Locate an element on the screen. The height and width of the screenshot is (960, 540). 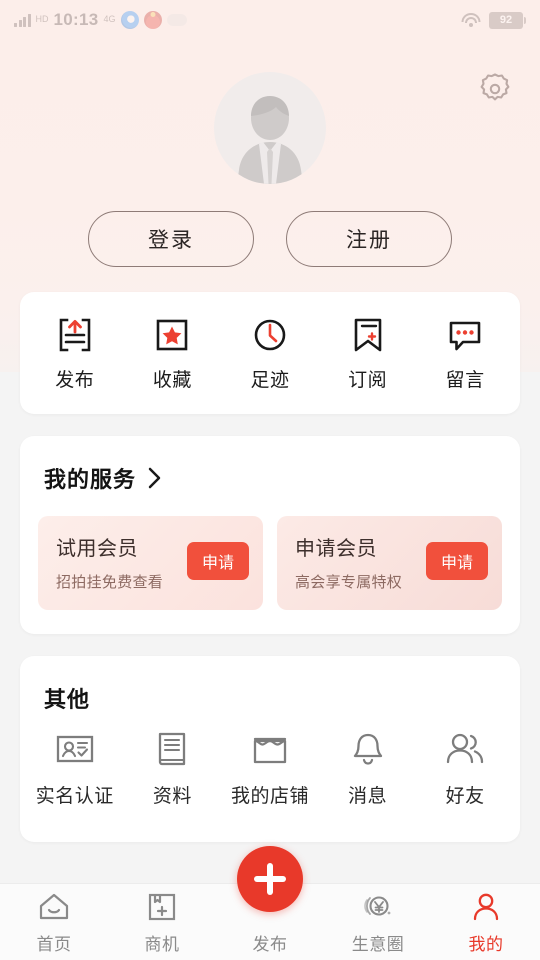
section-title: 我的服务 is located at coordinates (90, 479).